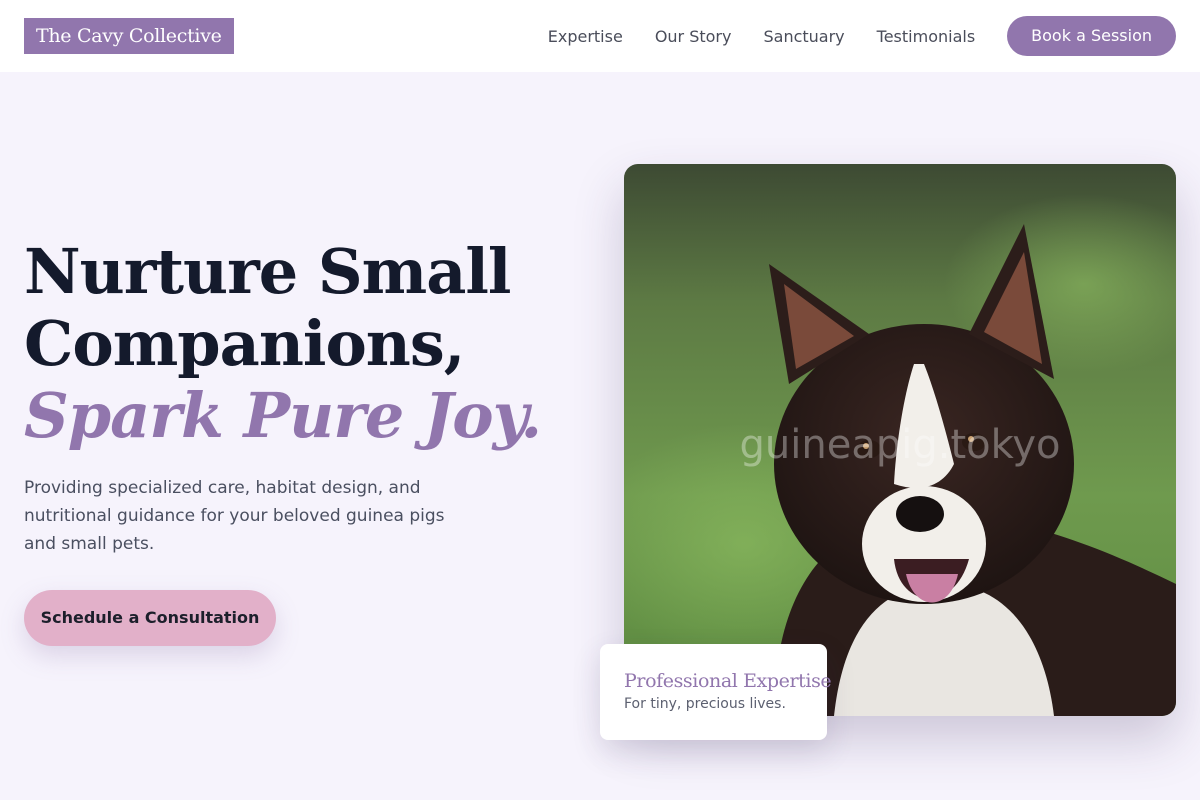 This screenshot has width=1200, height=800. Describe the element at coordinates (926, 36) in the screenshot. I see `nav-link-testimonials: Testimonials` at that location.